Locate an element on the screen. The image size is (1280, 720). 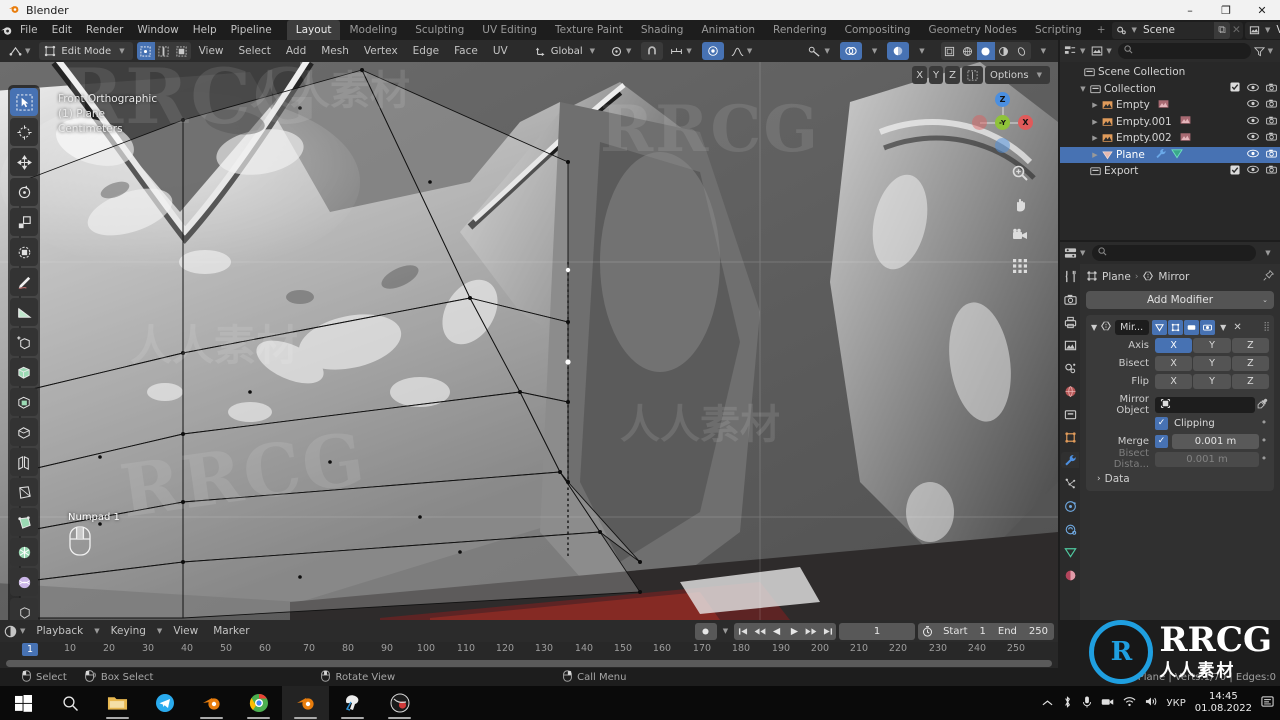
xray-dropdown: ▼ is located at coordinates (921, 51).